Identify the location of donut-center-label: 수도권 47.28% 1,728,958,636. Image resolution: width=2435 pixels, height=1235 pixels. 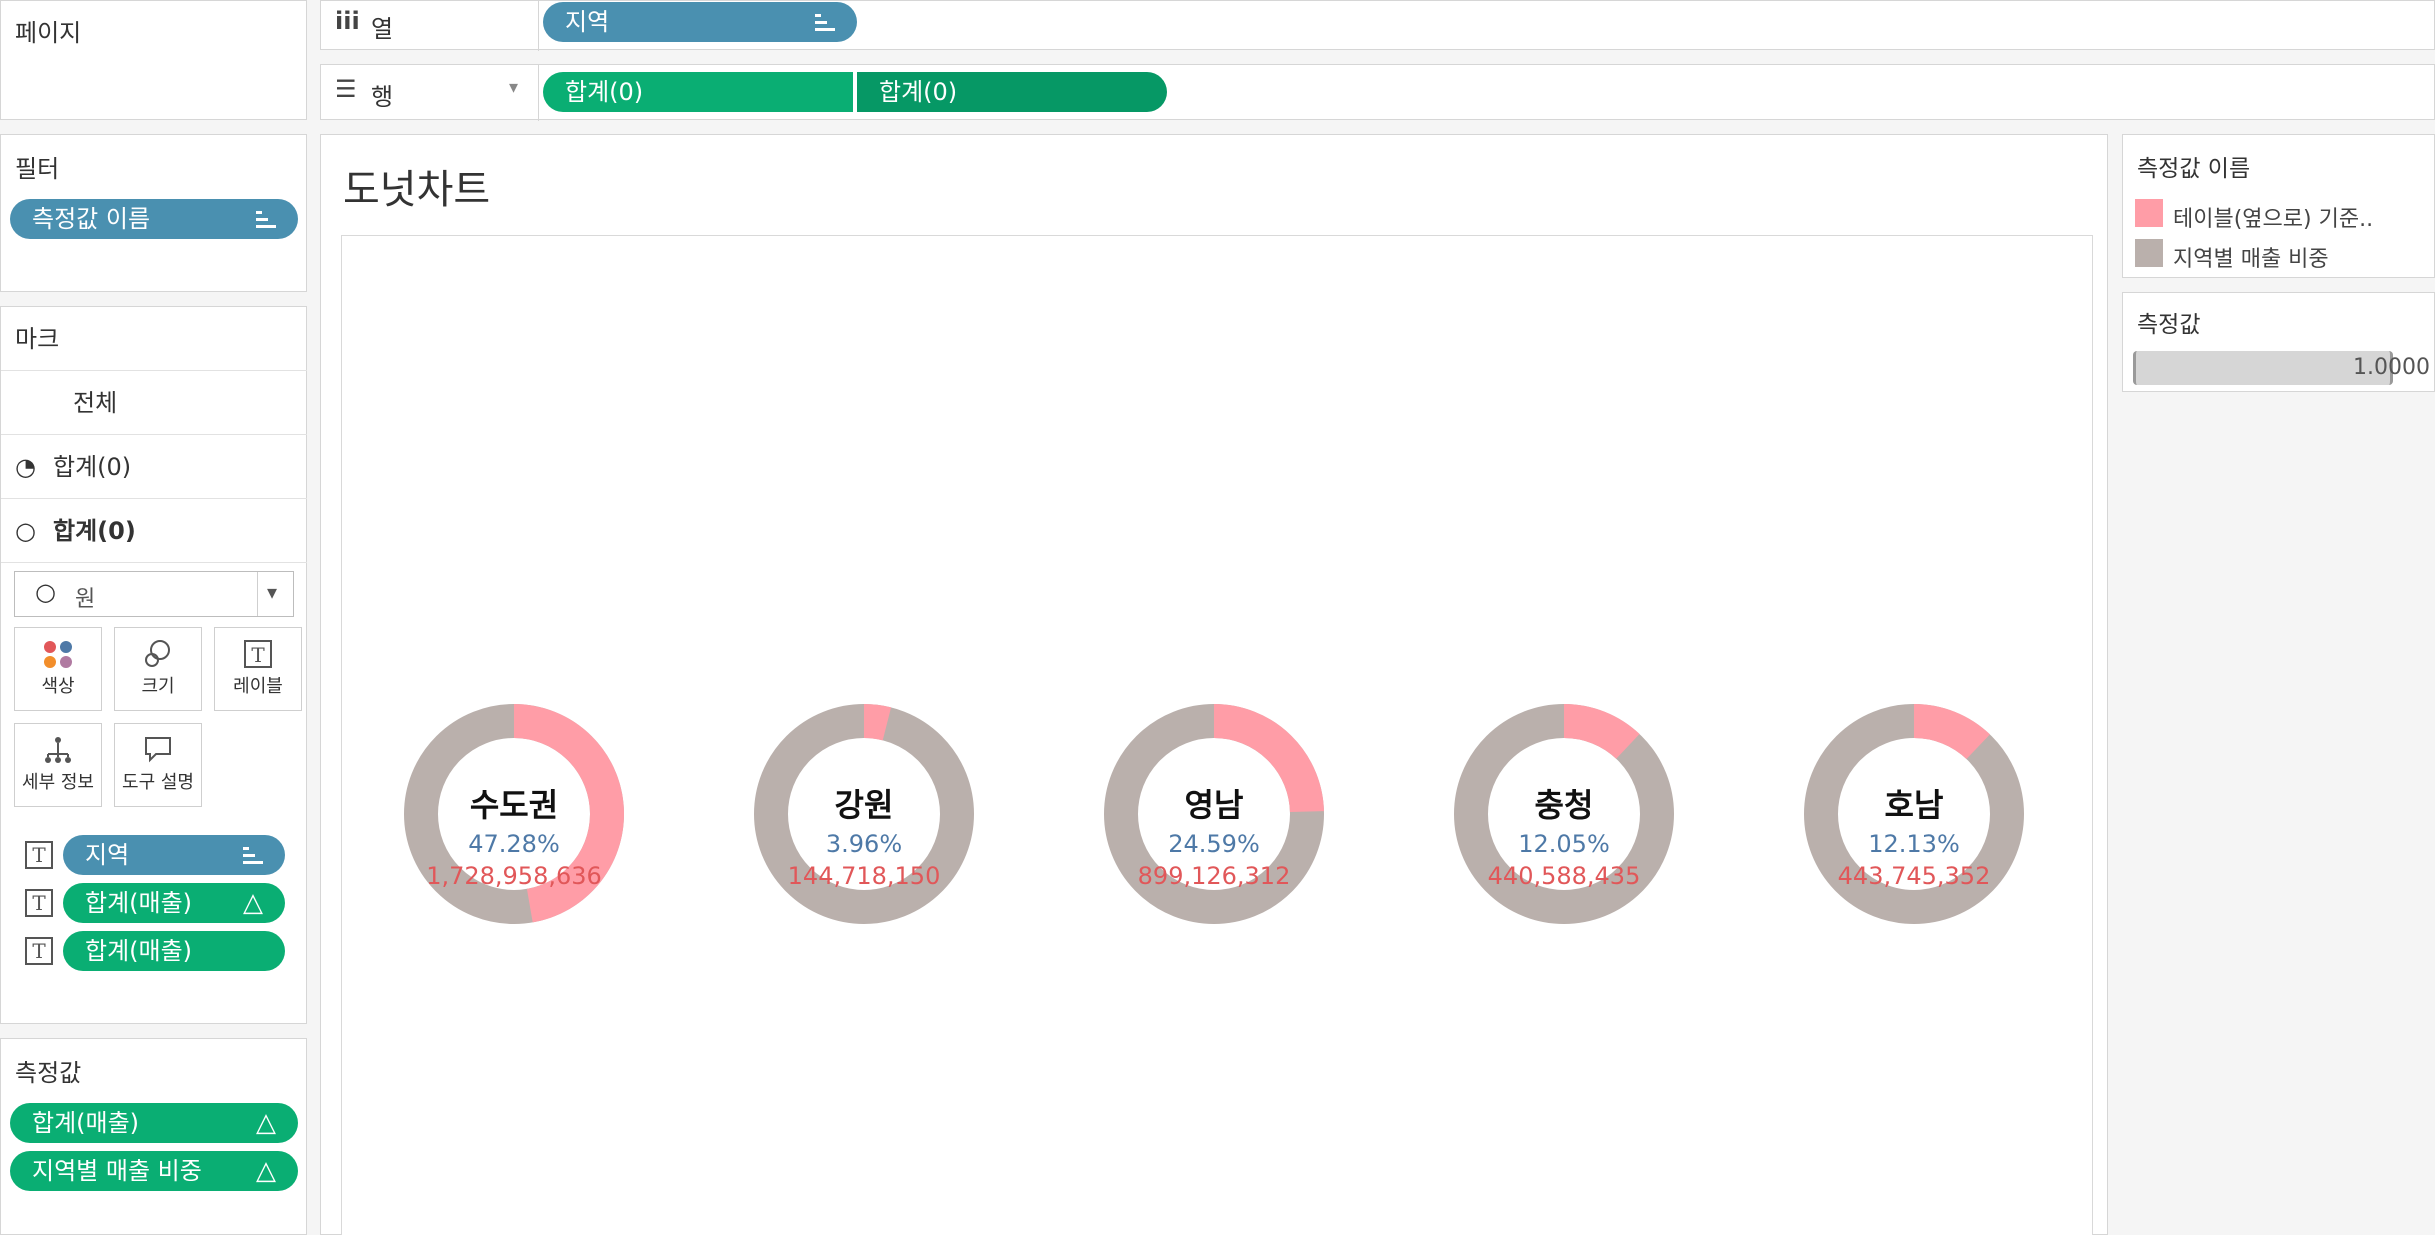
(514, 835).